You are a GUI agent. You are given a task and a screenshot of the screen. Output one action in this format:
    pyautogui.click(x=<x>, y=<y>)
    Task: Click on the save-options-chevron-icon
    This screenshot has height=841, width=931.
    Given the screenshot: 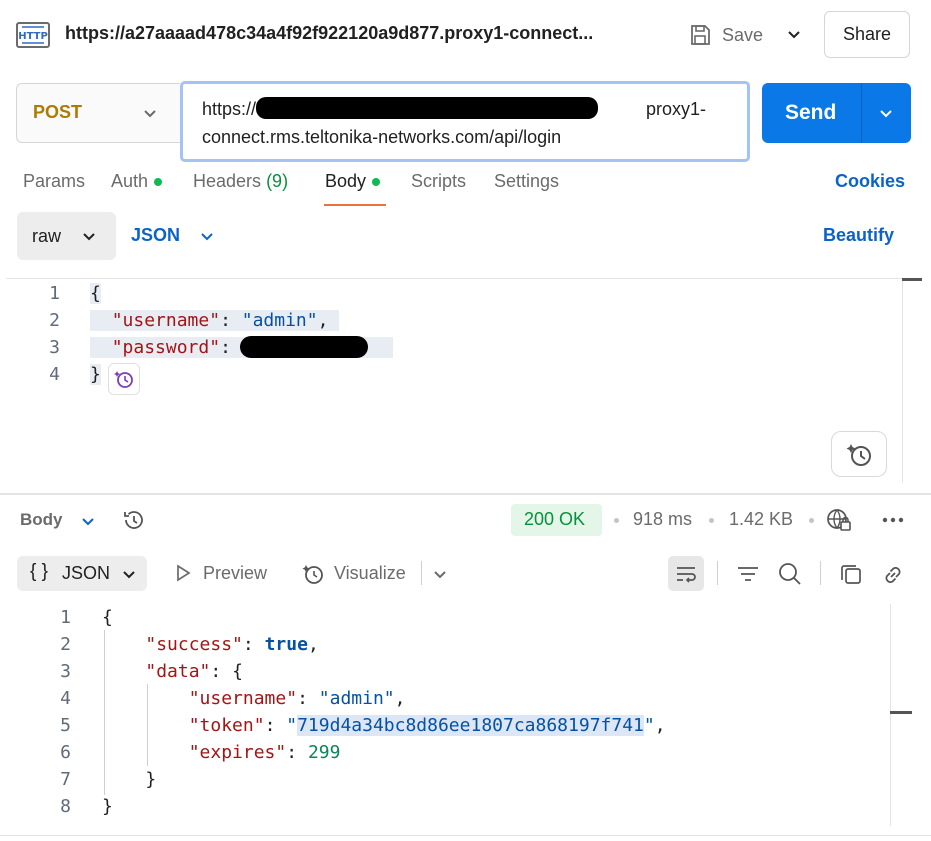 What is the action you would take?
    pyautogui.click(x=794, y=34)
    